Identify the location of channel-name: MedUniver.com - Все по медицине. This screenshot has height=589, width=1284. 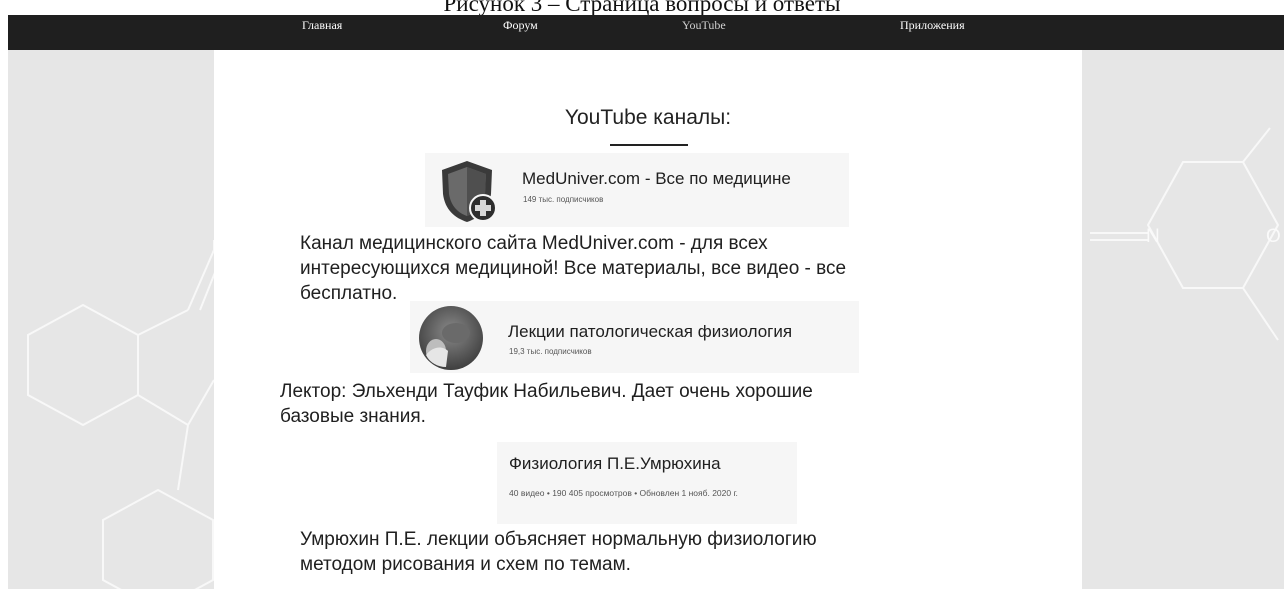
(656, 179).